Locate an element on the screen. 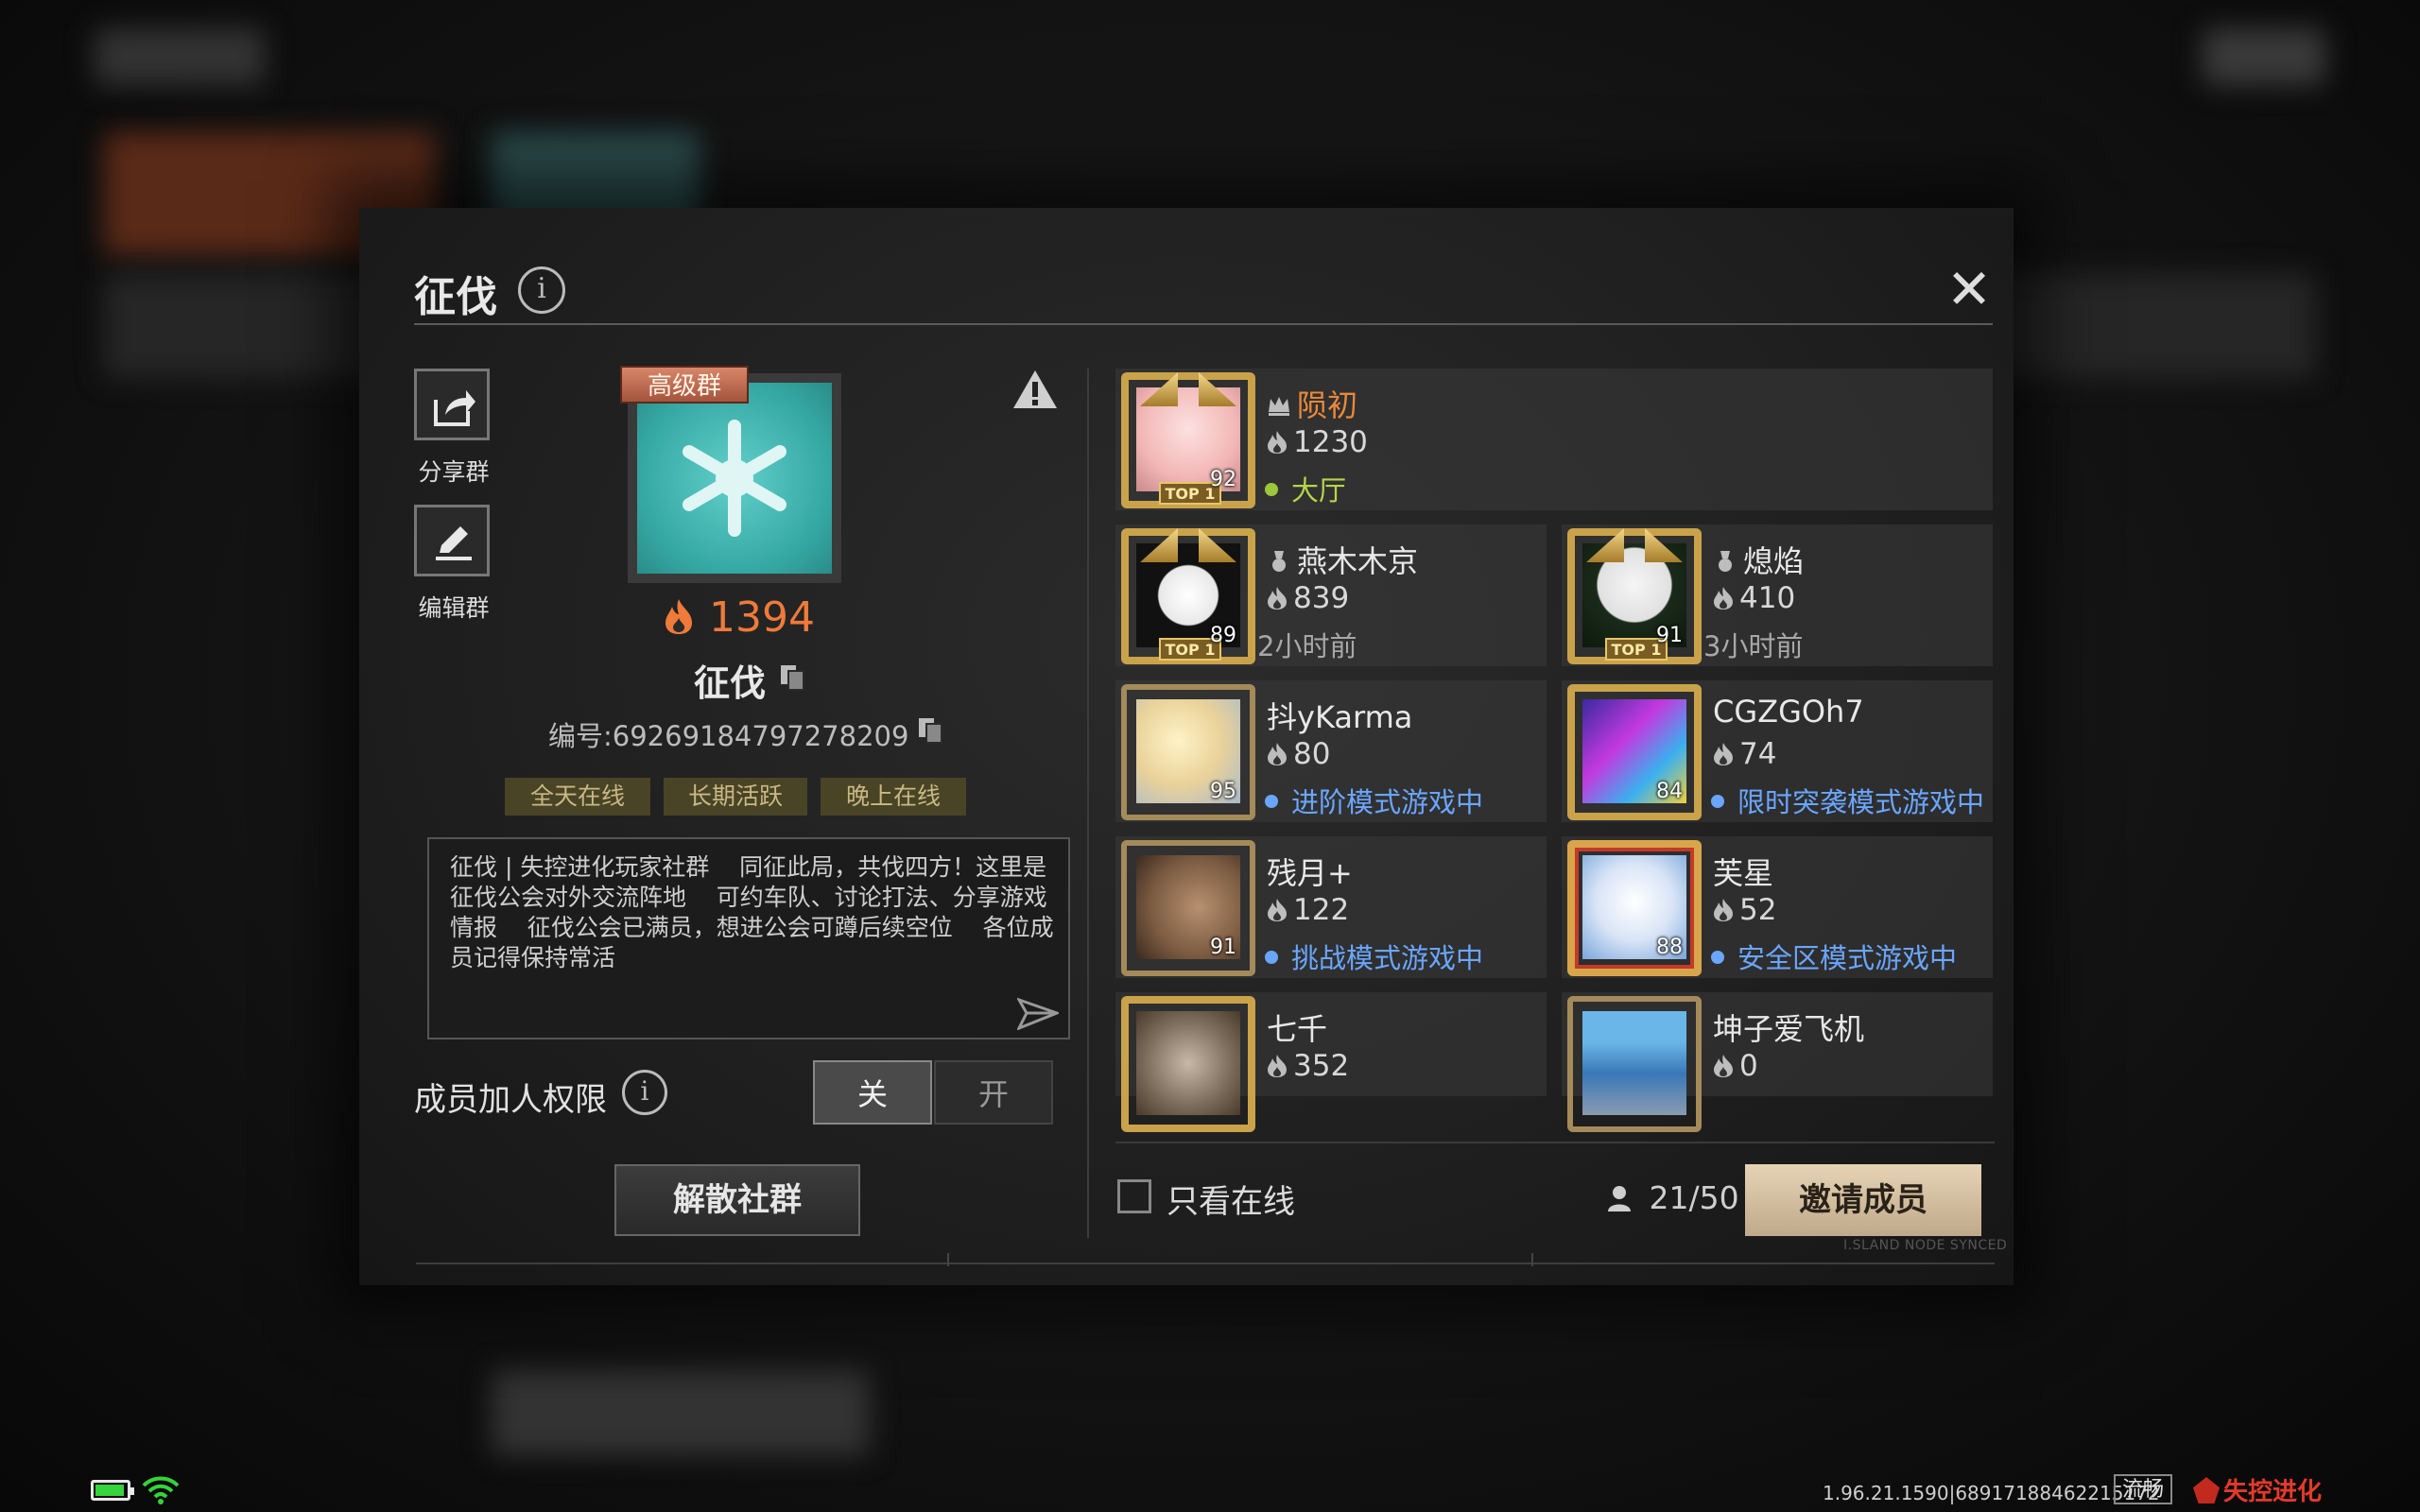  member-name-text: 燕木木京 is located at coordinates (1358, 561).